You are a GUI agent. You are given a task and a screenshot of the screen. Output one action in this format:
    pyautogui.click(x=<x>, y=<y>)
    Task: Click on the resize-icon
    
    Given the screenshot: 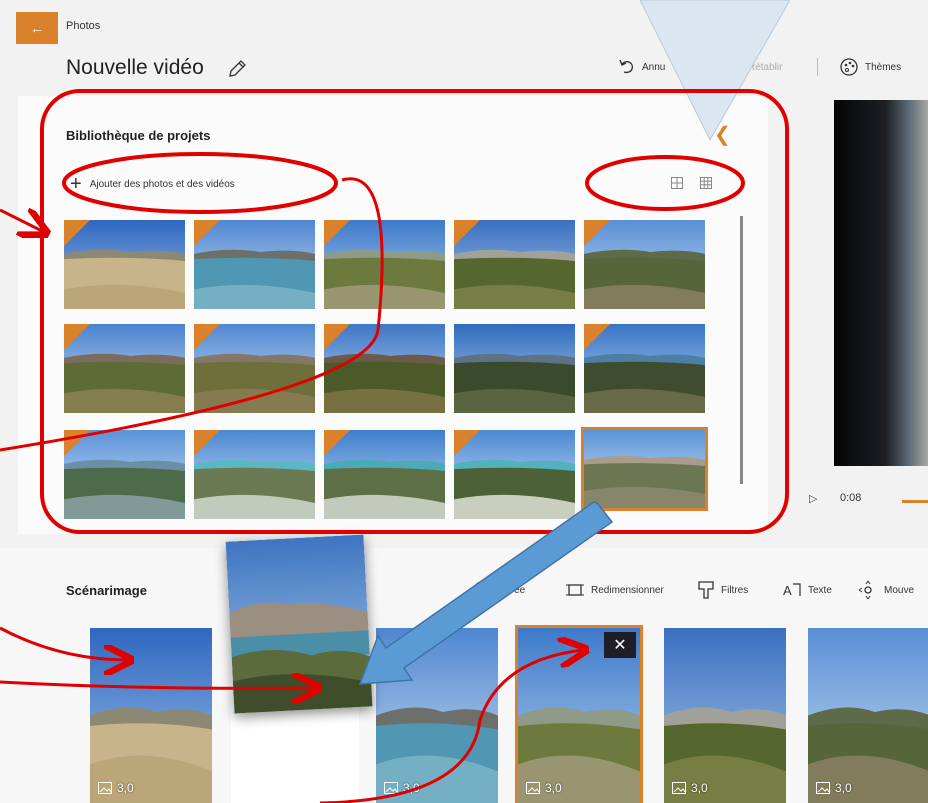 What is the action you would take?
    pyautogui.click(x=575, y=590)
    